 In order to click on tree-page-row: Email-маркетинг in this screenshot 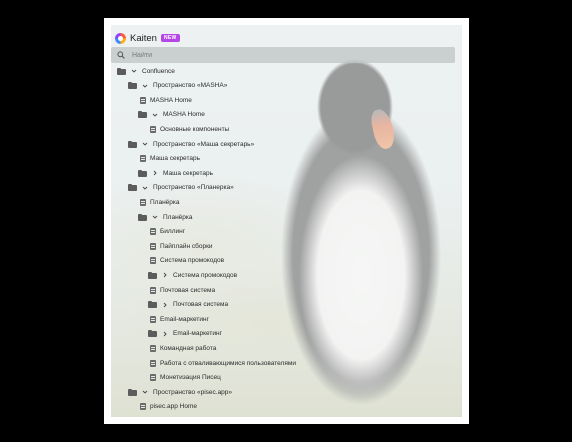, I will do `click(178, 319)`.